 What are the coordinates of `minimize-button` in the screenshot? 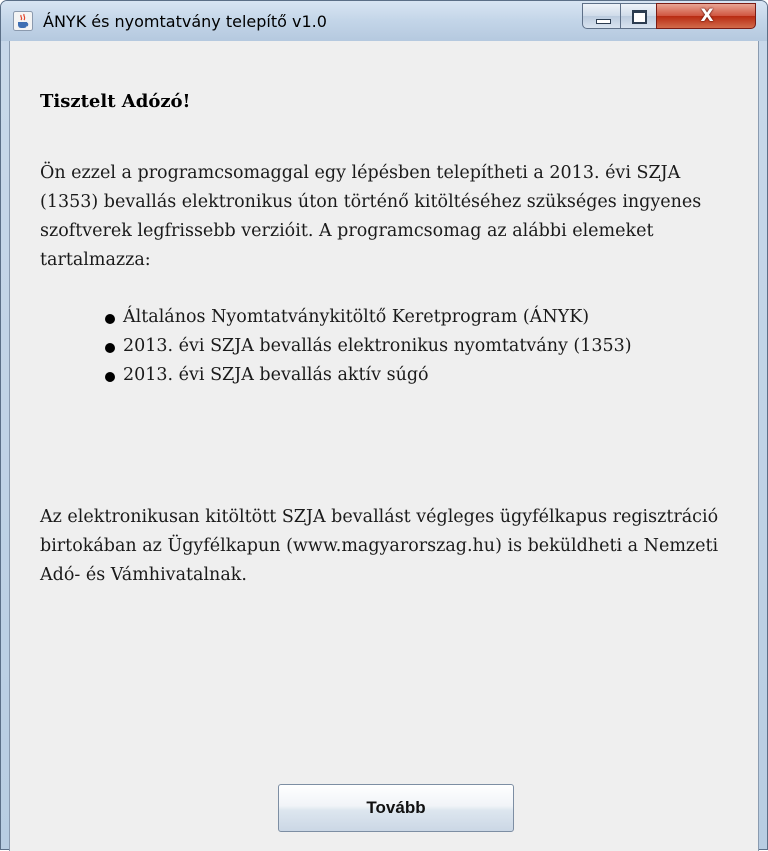 It's located at (601, 16).